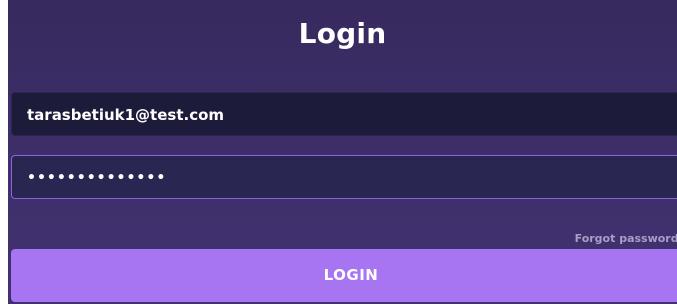  Describe the element at coordinates (342, 33) in the screenshot. I see `login-title: Login` at that location.